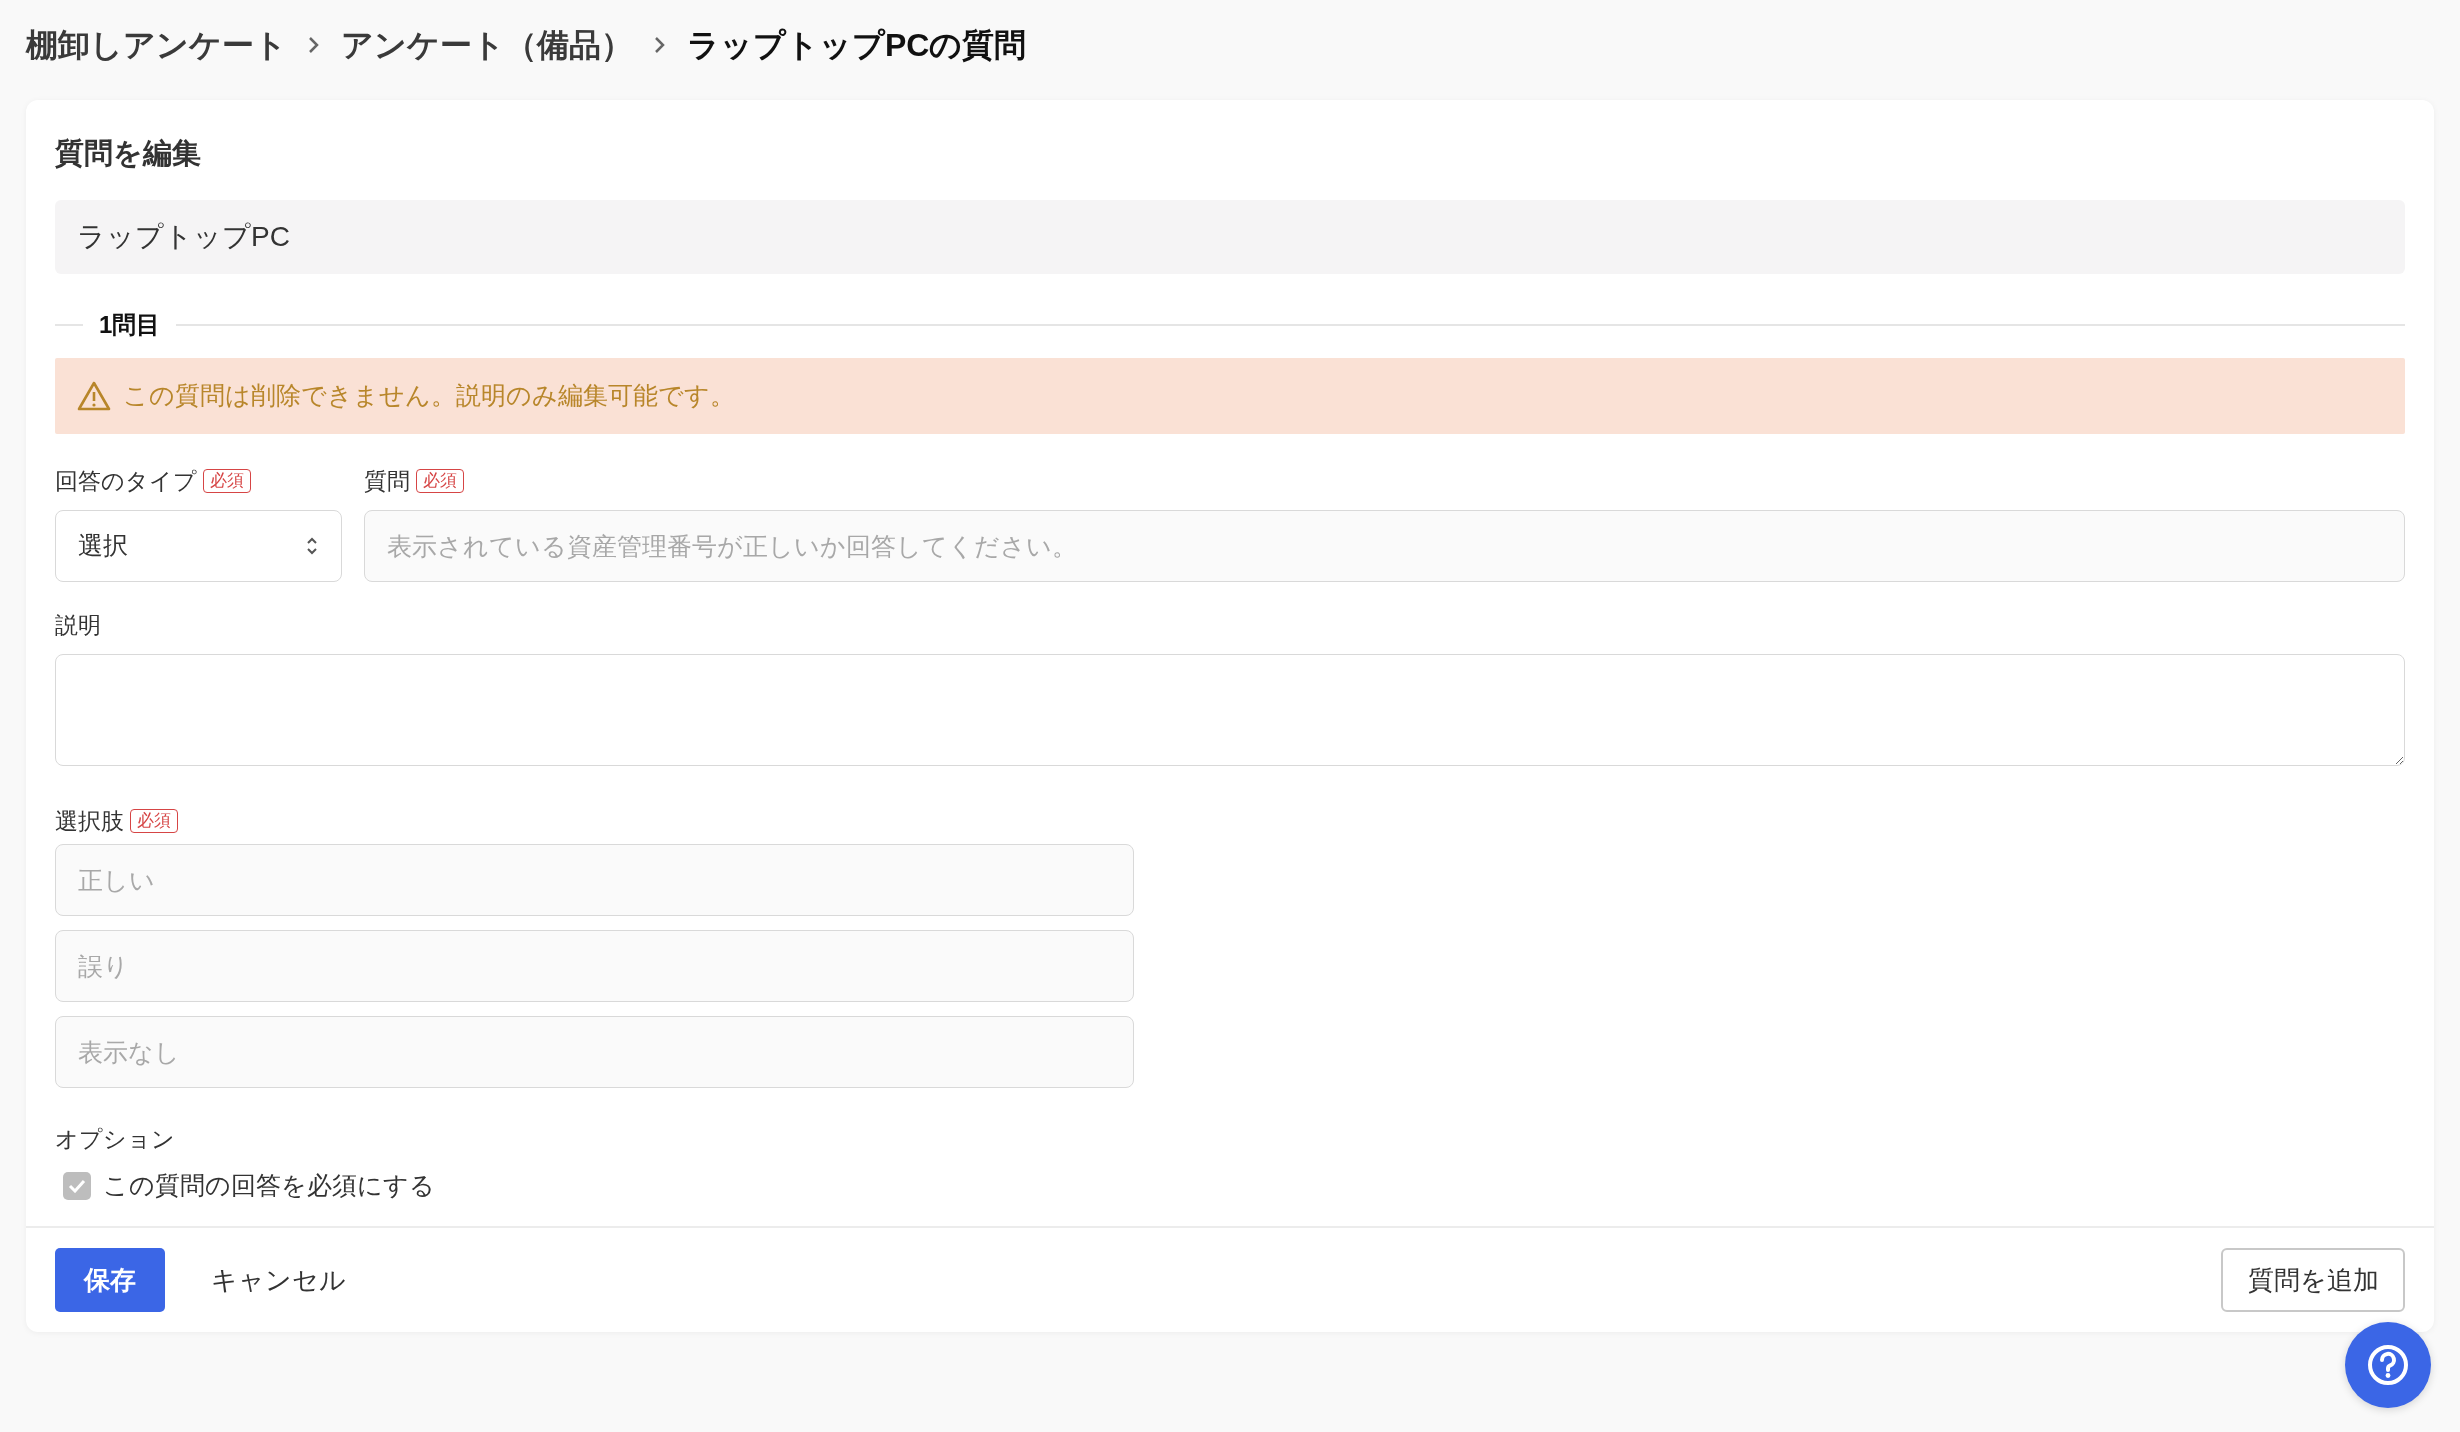 This screenshot has height=1432, width=2460. Describe the element at coordinates (1230, 710) in the screenshot. I see `description-field` at that location.